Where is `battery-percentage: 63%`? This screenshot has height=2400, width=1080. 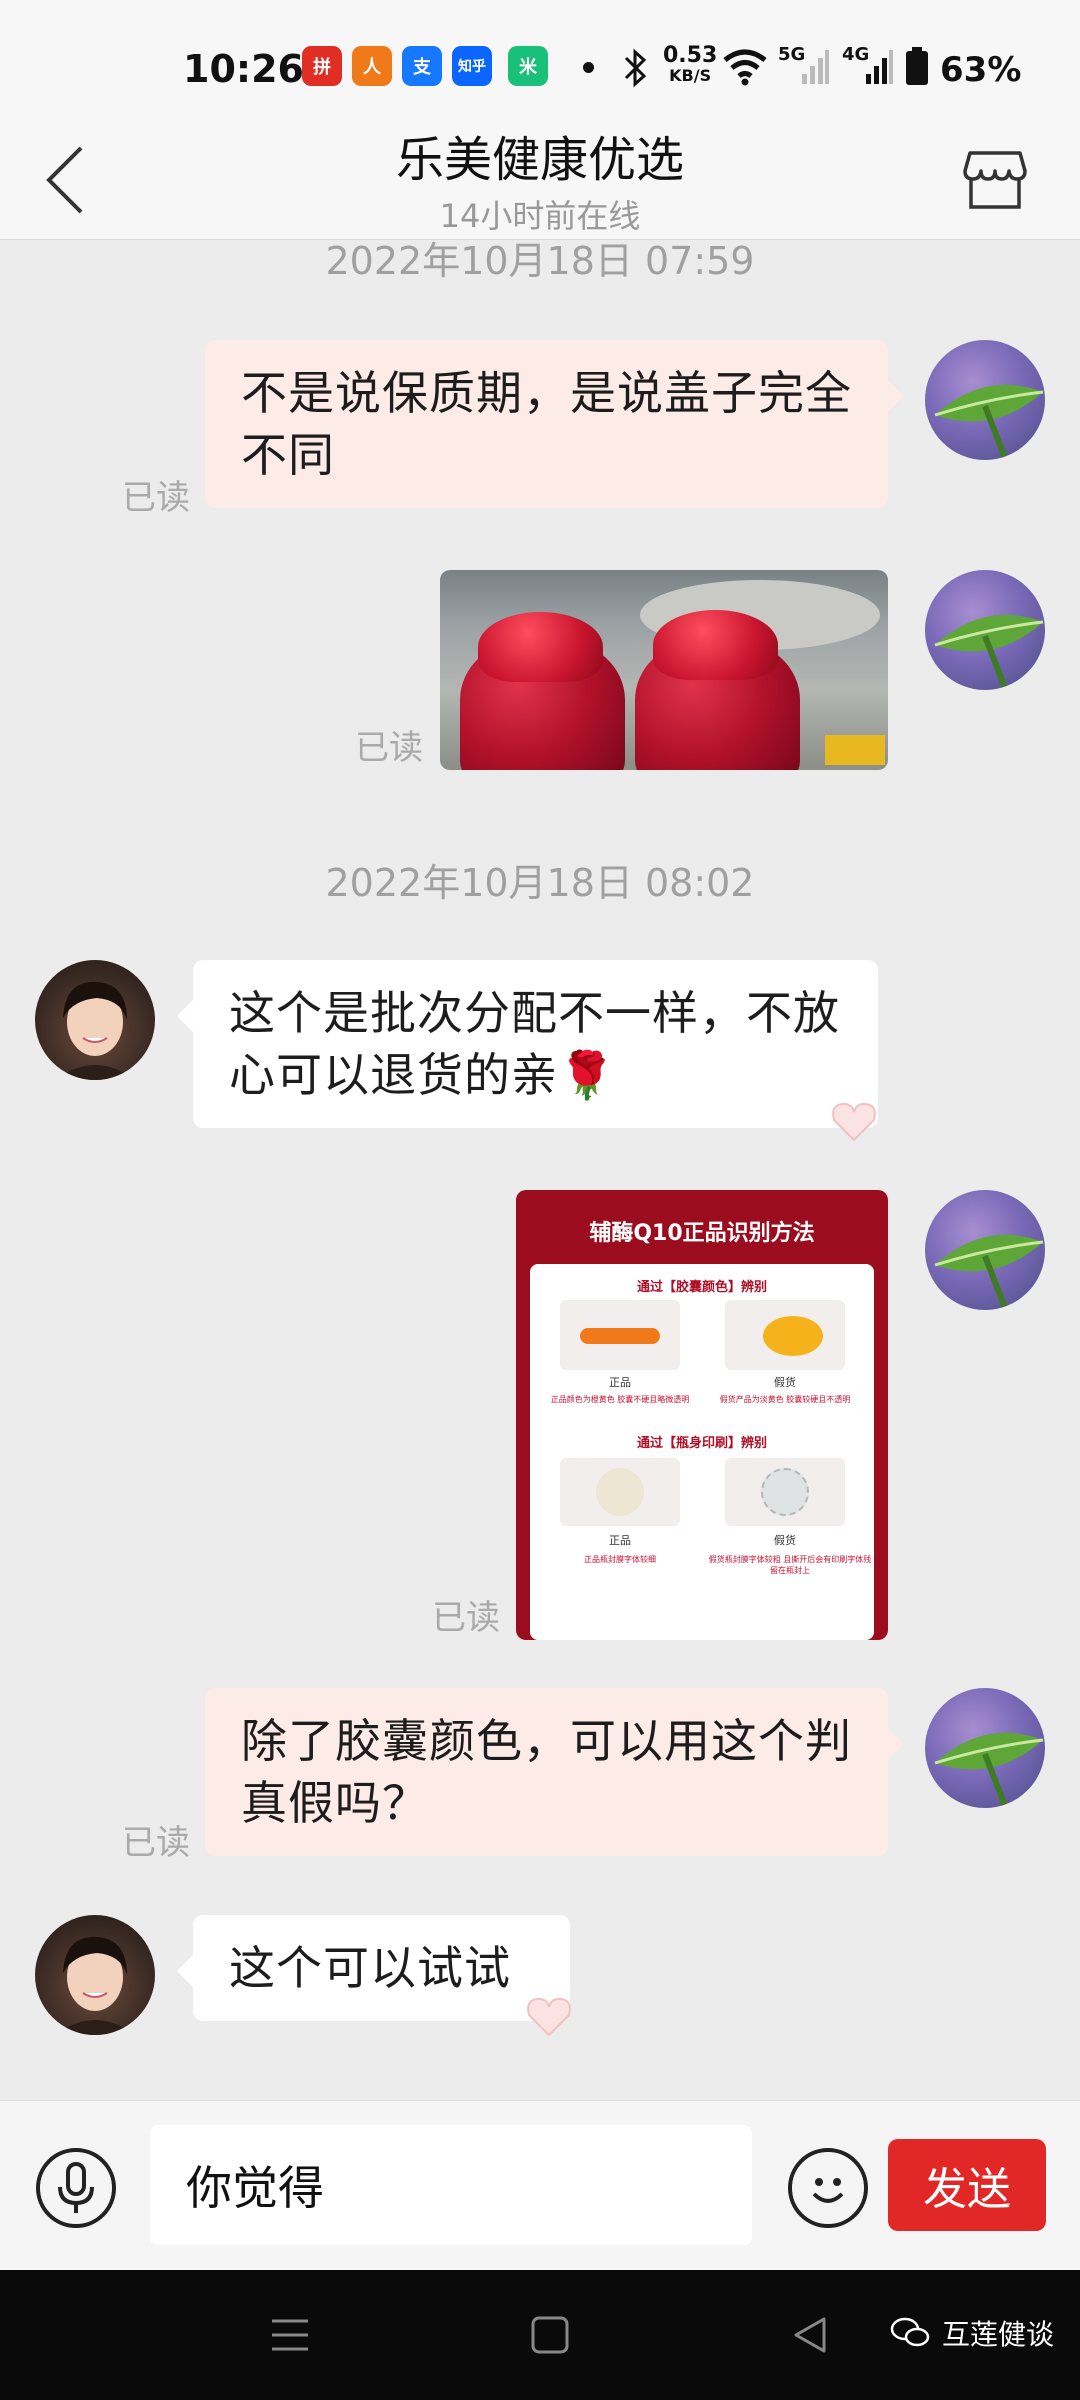 battery-percentage: 63% is located at coordinates (981, 70).